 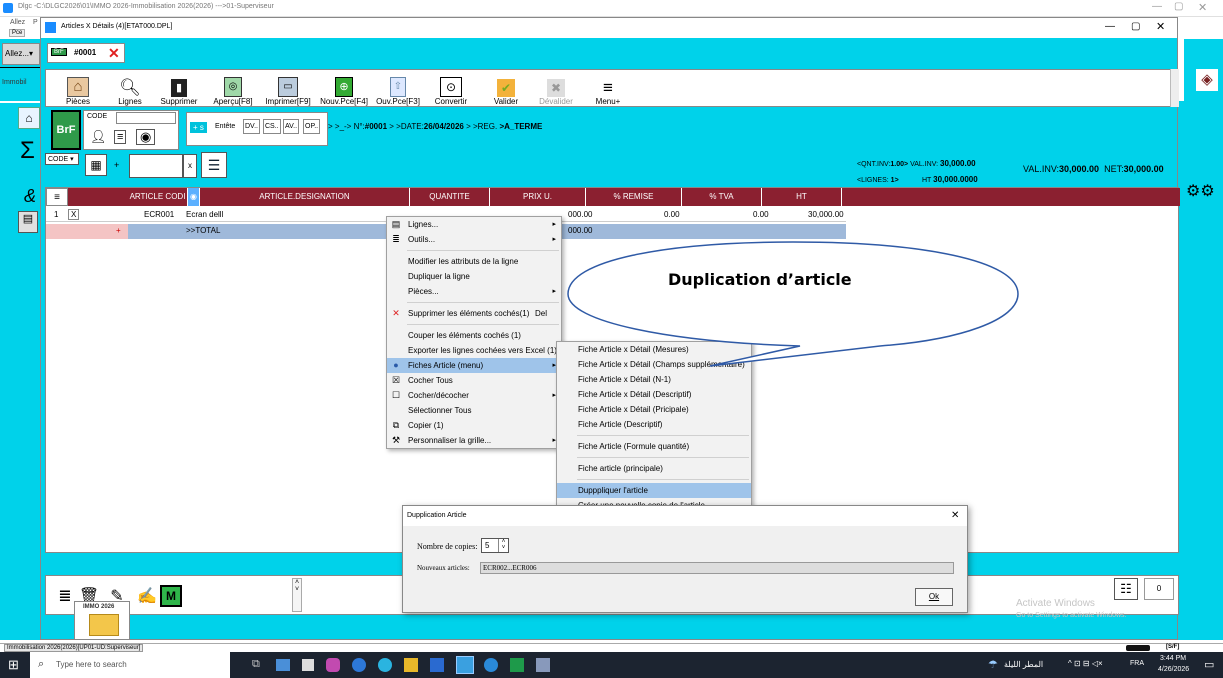 What do you see at coordinates (654, 394) in the screenshot?
I see `menu-item-fiche-article-x-detail-descriptif: Fiche Article x Détail (Descriptif)` at bounding box center [654, 394].